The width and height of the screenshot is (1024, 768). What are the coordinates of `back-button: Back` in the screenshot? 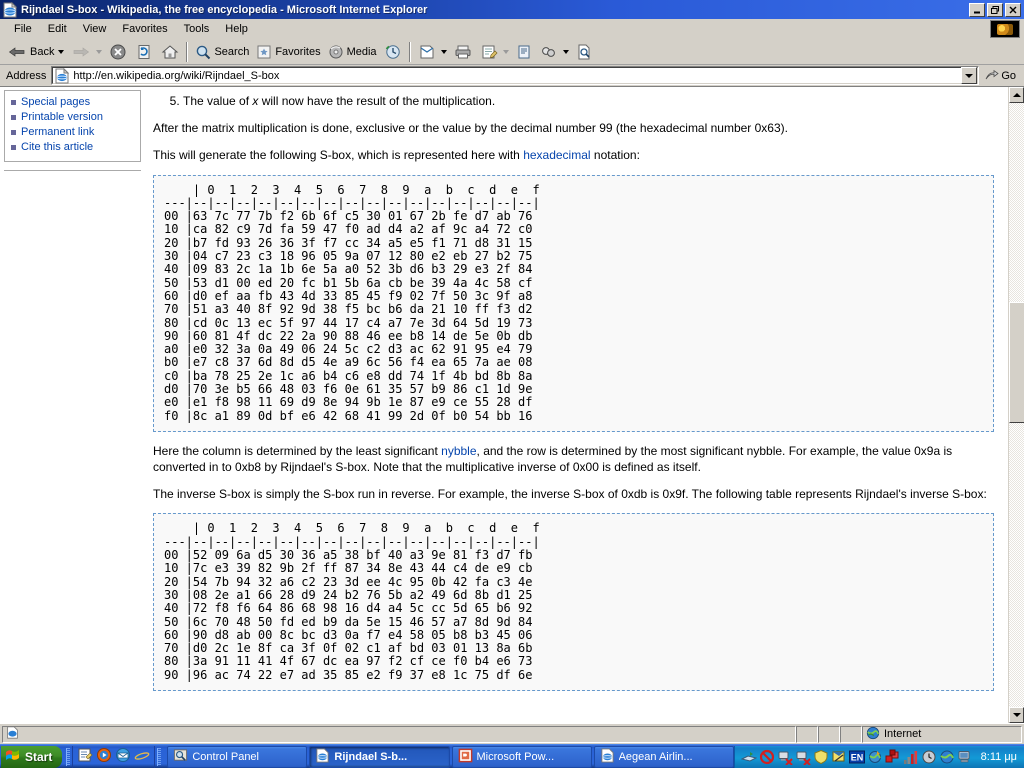 It's located at (35, 52).